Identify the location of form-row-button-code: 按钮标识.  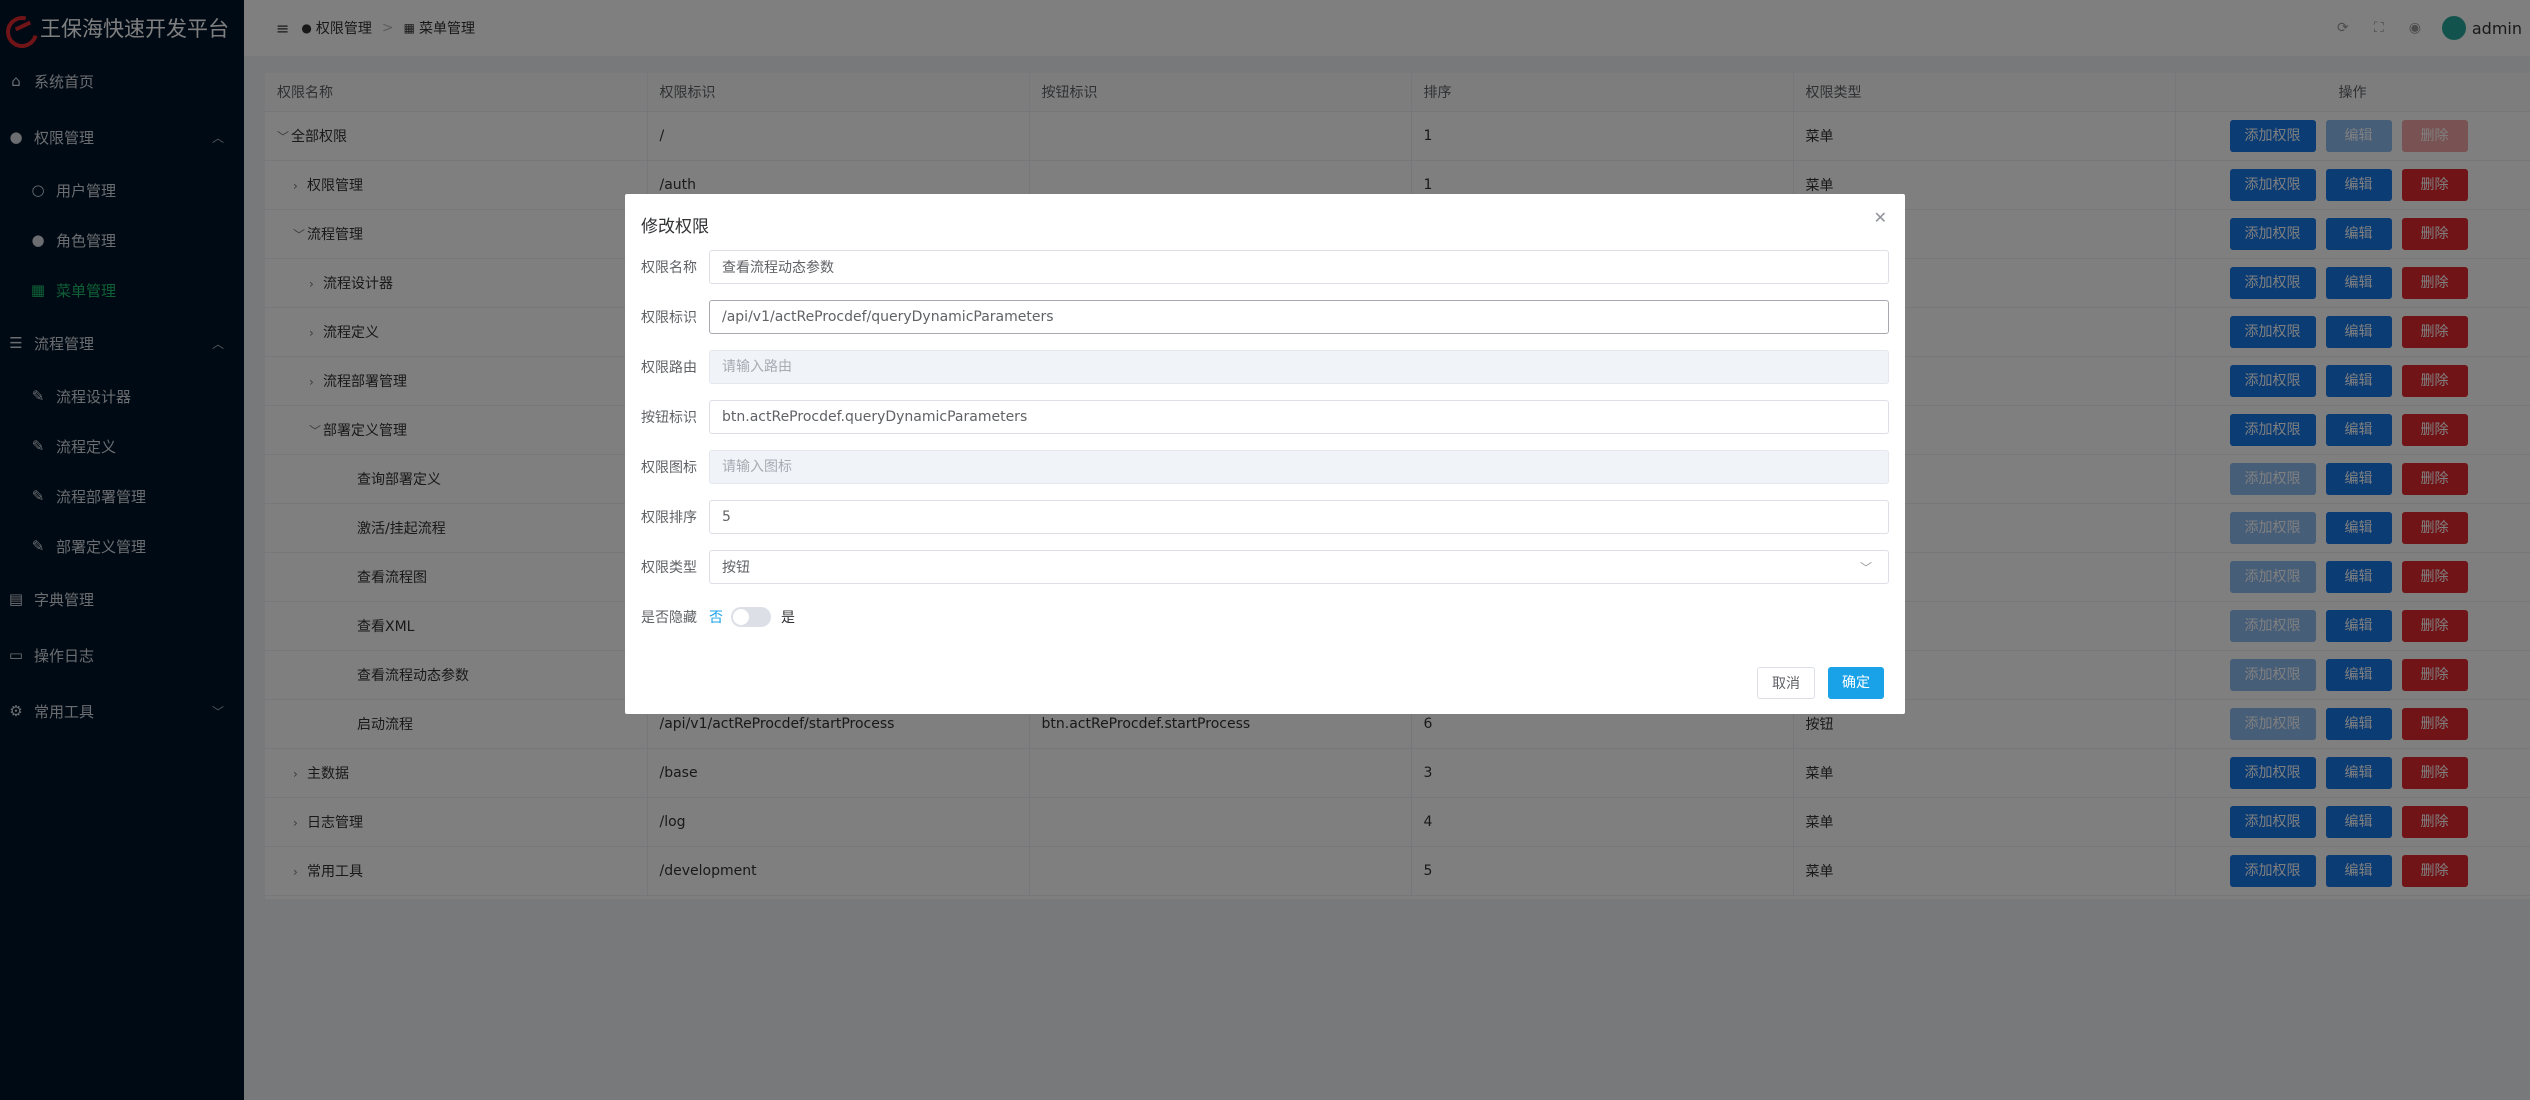
(1265, 417).